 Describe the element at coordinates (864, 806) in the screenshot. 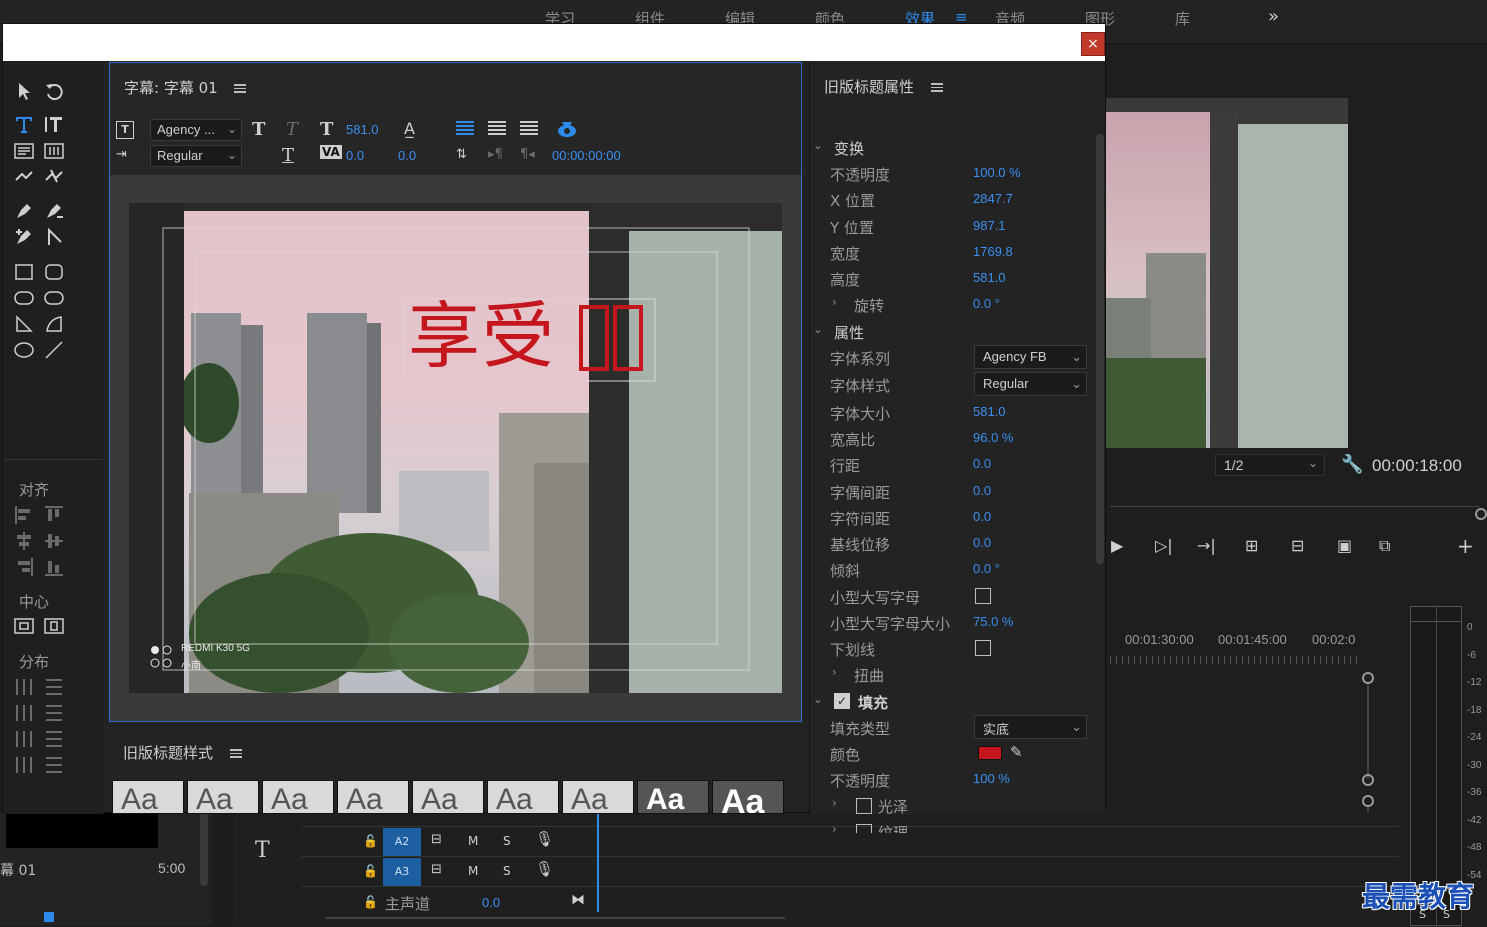

I see `sheen-checkbox` at that location.